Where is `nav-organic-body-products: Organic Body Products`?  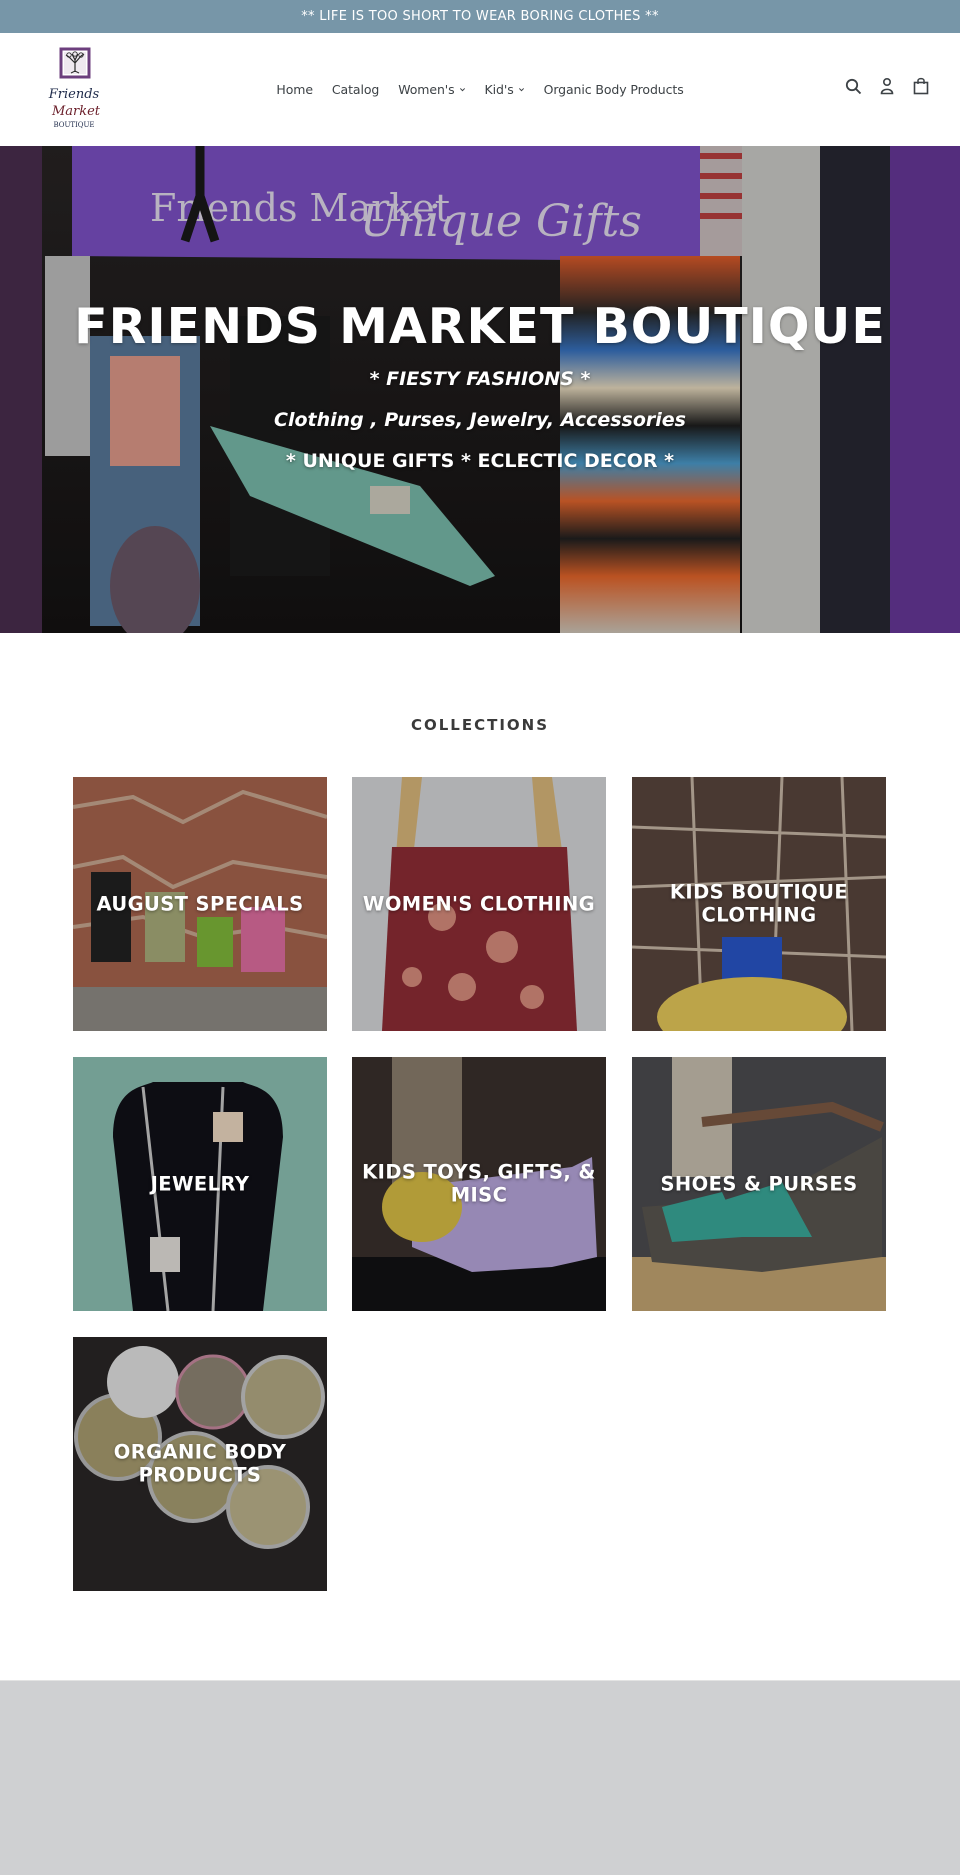 nav-organic-body-products: Organic Body Products is located at coordinates (613, 89).